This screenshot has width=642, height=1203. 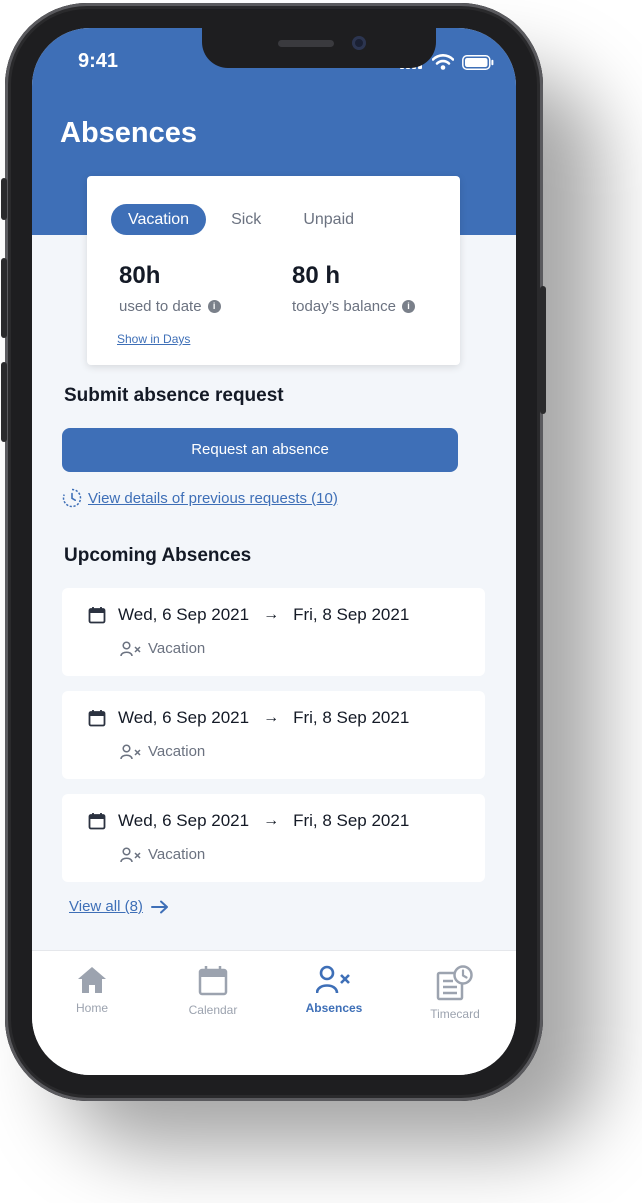 What do you see at coordinates (455, 1014) in the screenshot?
I see `tabbar-label: Timecard` at bounding box center [455, 1014].